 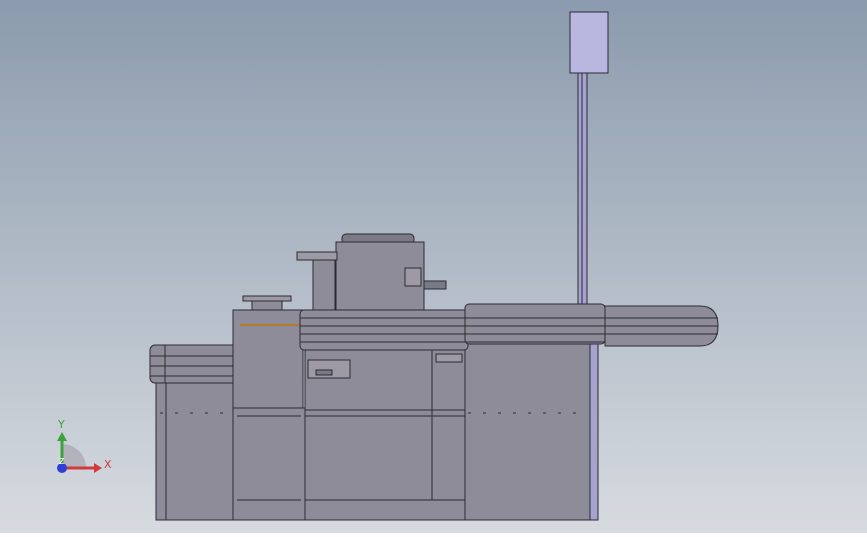 I want to click on z-axis-label: Z, so click(x=62, y=461).